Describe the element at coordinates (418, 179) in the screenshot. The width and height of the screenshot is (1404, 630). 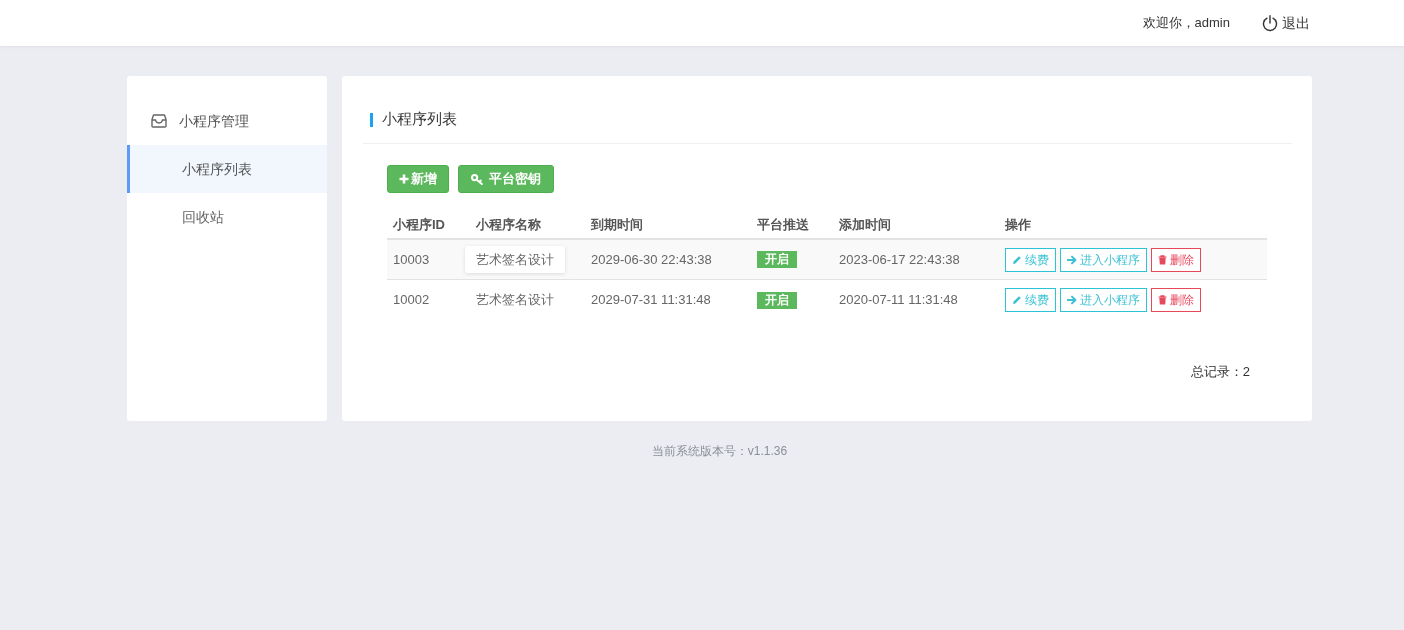
I see `add-button: 新增` at that location.